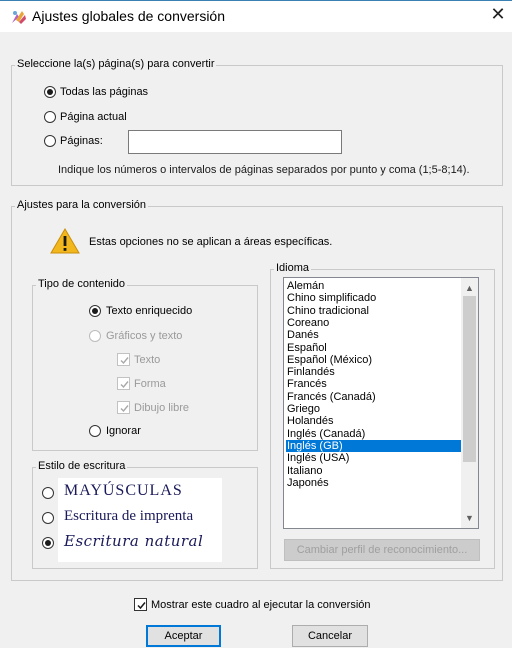  What do you see at coordinates (373, 298) in the screenshot?
I see `language-item: Chino simplificado` at bounding box center [373, 298].